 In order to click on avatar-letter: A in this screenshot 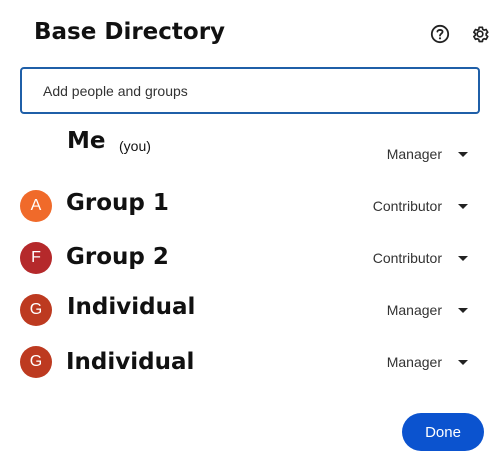, I will do `click(36, 205)`.